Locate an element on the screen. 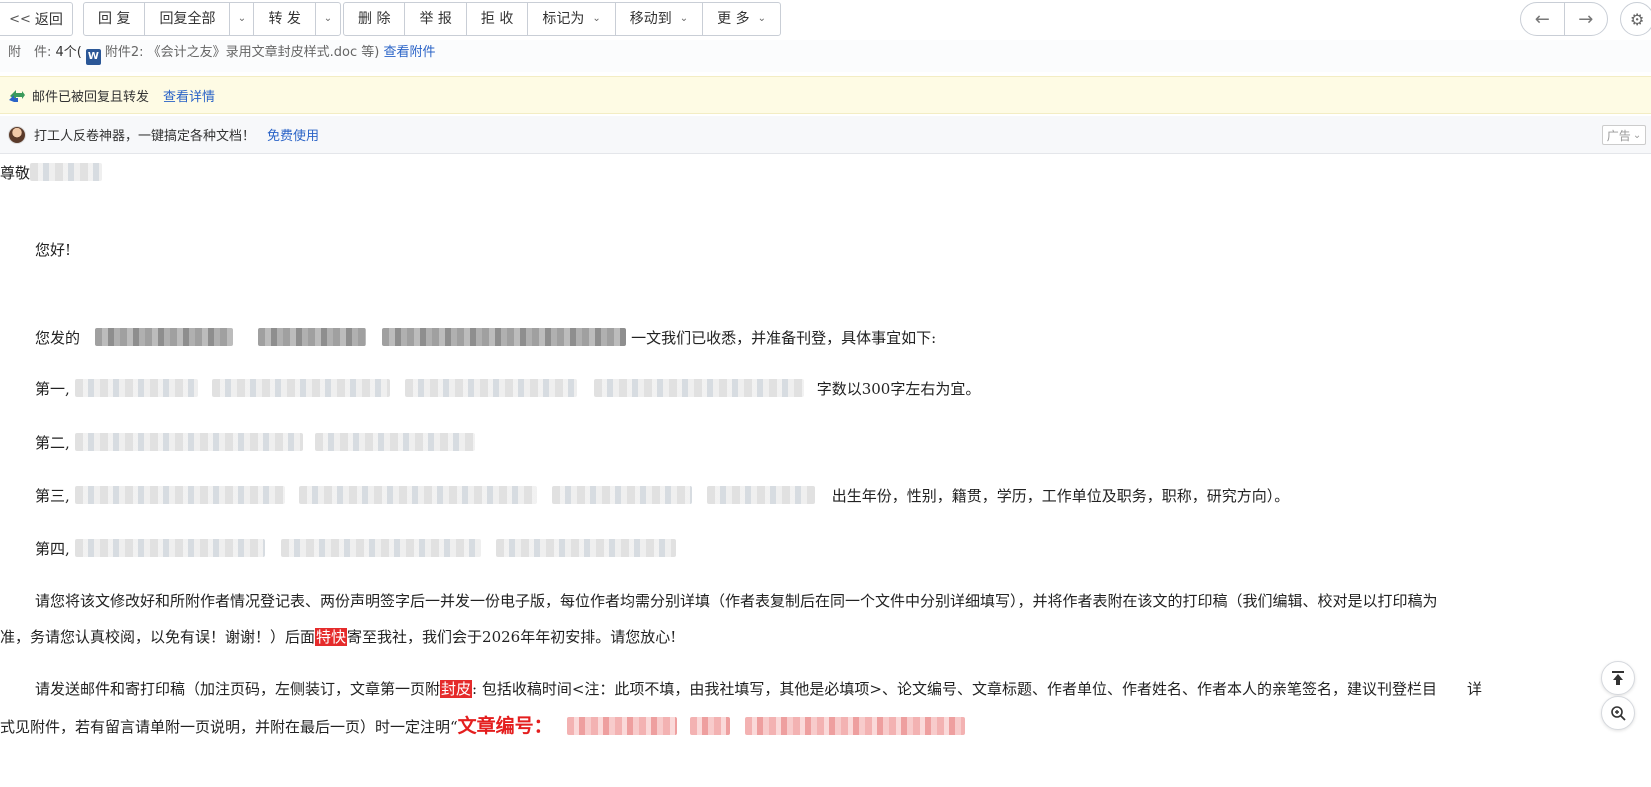 This screenshot has width=1651, height=787. gear-icon: ⚙ is located at coordinates (1635, 19).